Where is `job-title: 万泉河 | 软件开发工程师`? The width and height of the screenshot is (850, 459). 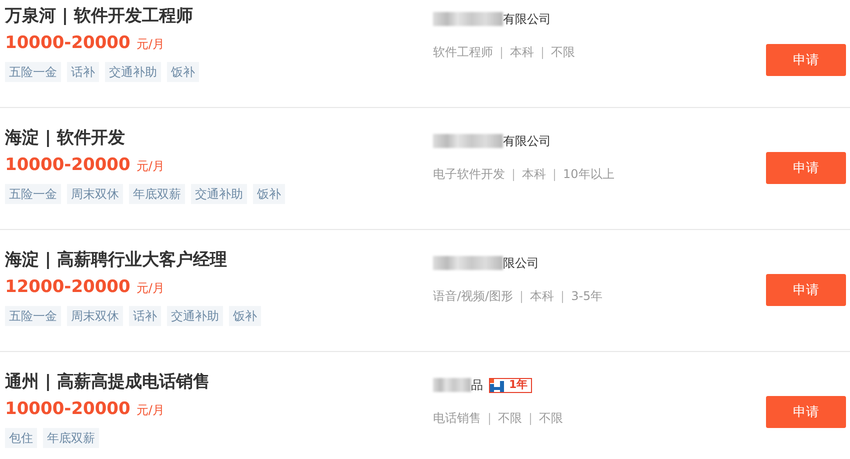
job-title: 万泉河 | 软件开发工程师 is located at coordinates (99, 16).